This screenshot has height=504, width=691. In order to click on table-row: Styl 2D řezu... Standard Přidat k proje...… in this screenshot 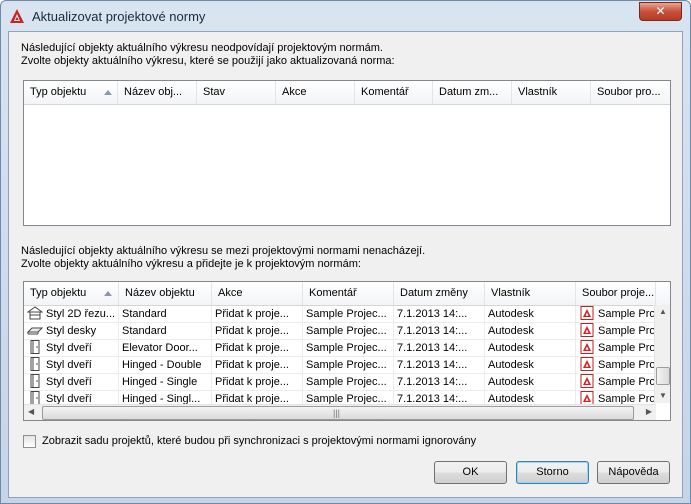, I will do `click(340, 314)`.